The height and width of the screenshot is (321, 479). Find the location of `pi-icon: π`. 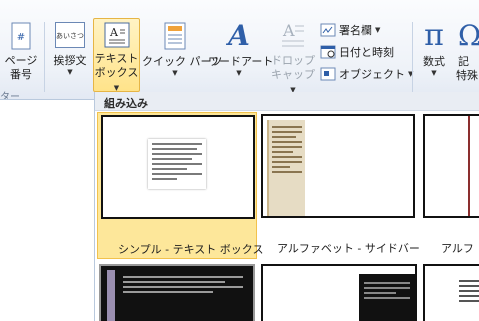

pi-icon: π is located at coordinates (434, 35).